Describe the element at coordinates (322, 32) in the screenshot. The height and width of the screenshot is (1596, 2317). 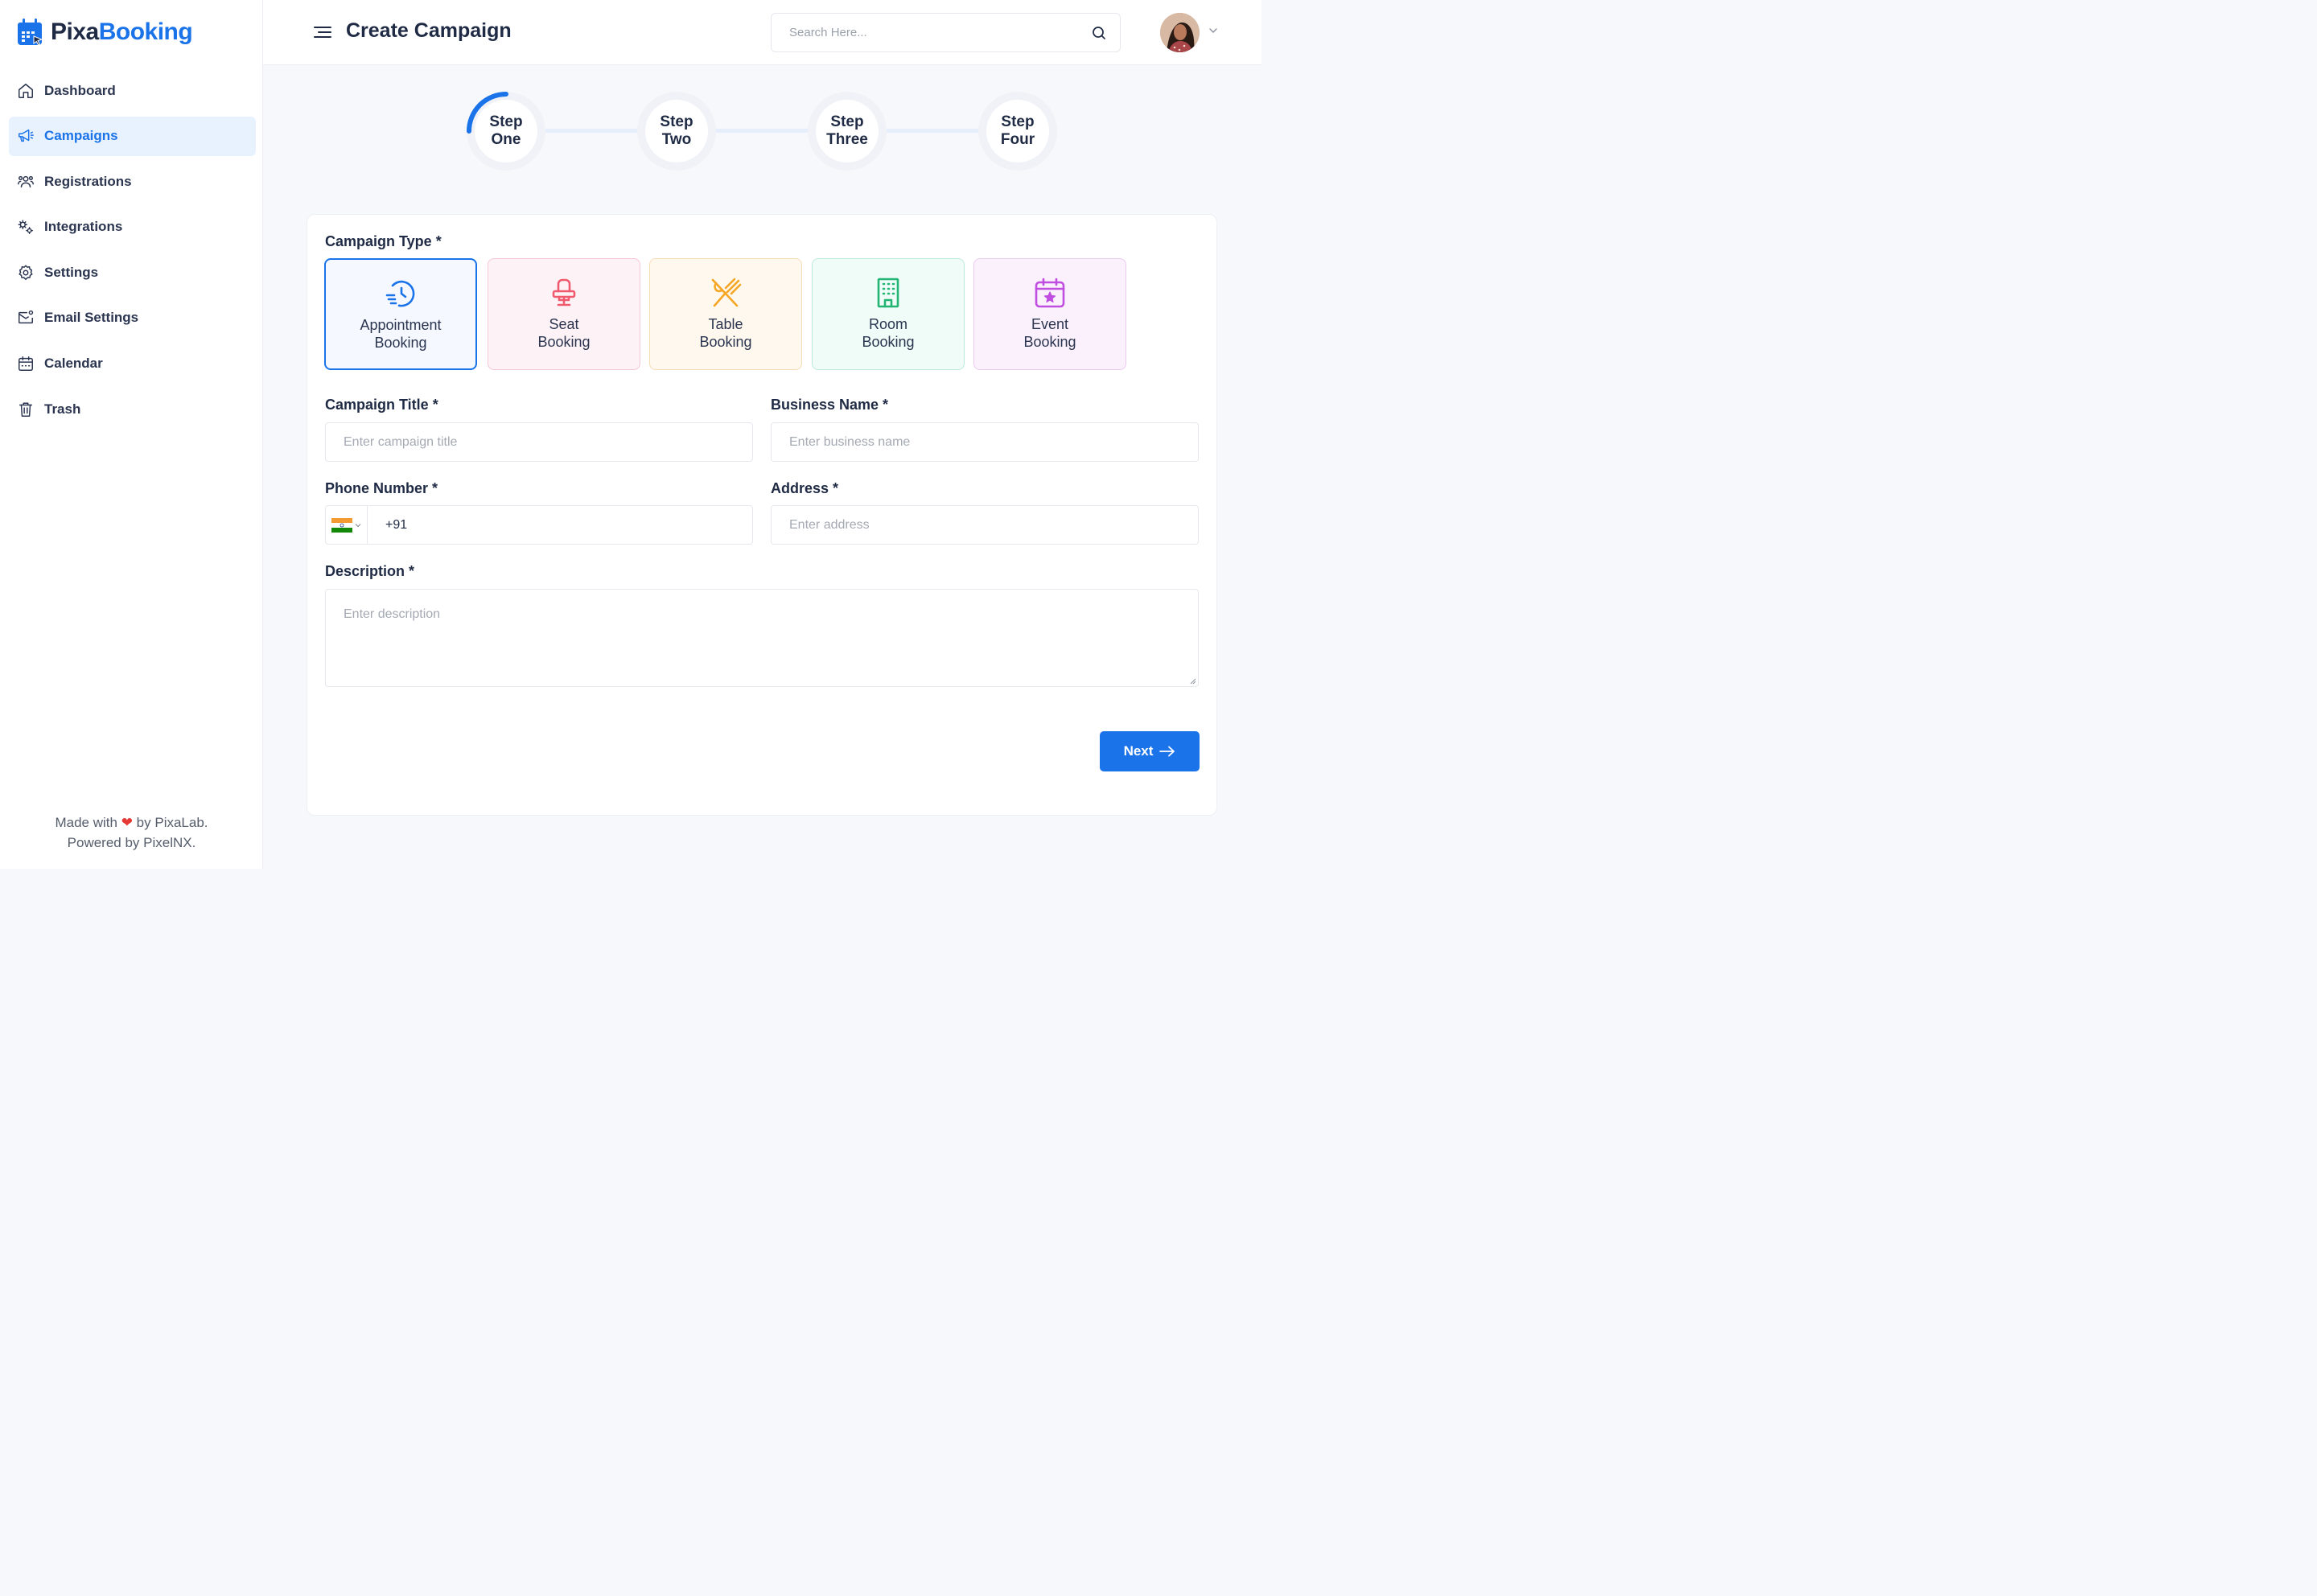
I see `menu-toggle-icon` at that location.